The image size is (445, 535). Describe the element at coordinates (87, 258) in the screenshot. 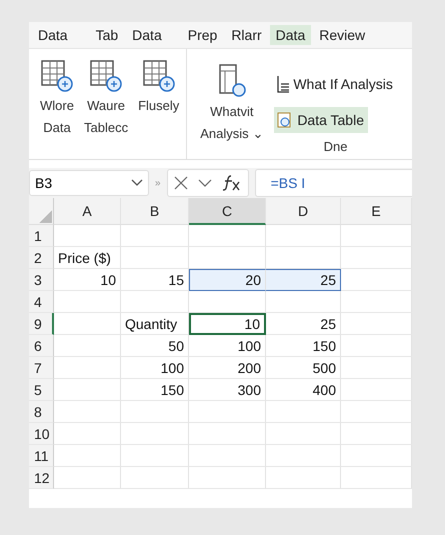

I see `table-cell: Price ($)` at that location.